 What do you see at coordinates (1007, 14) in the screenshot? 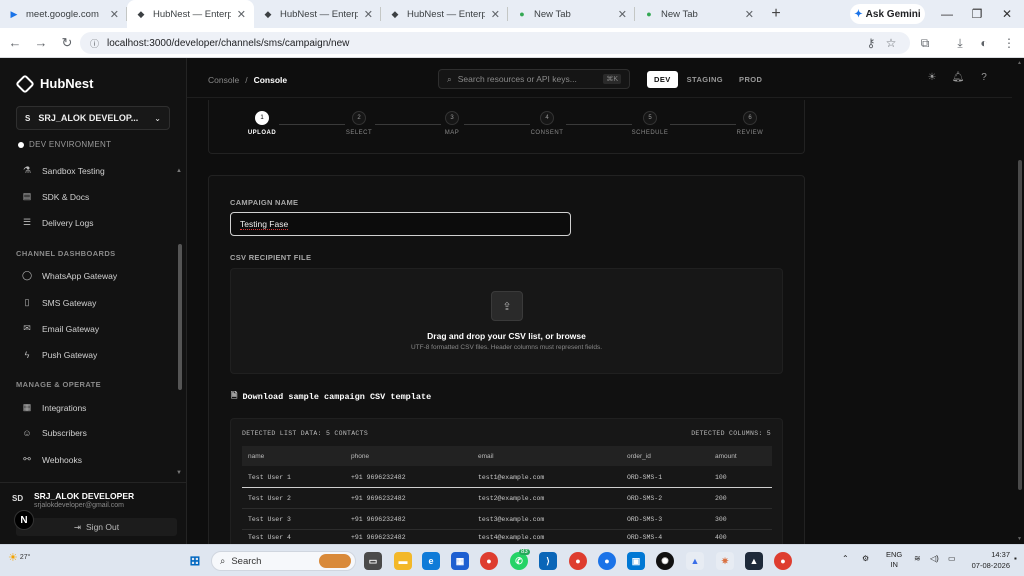
I see `close-window-button: ✕` at bounding box center [1007, 14].